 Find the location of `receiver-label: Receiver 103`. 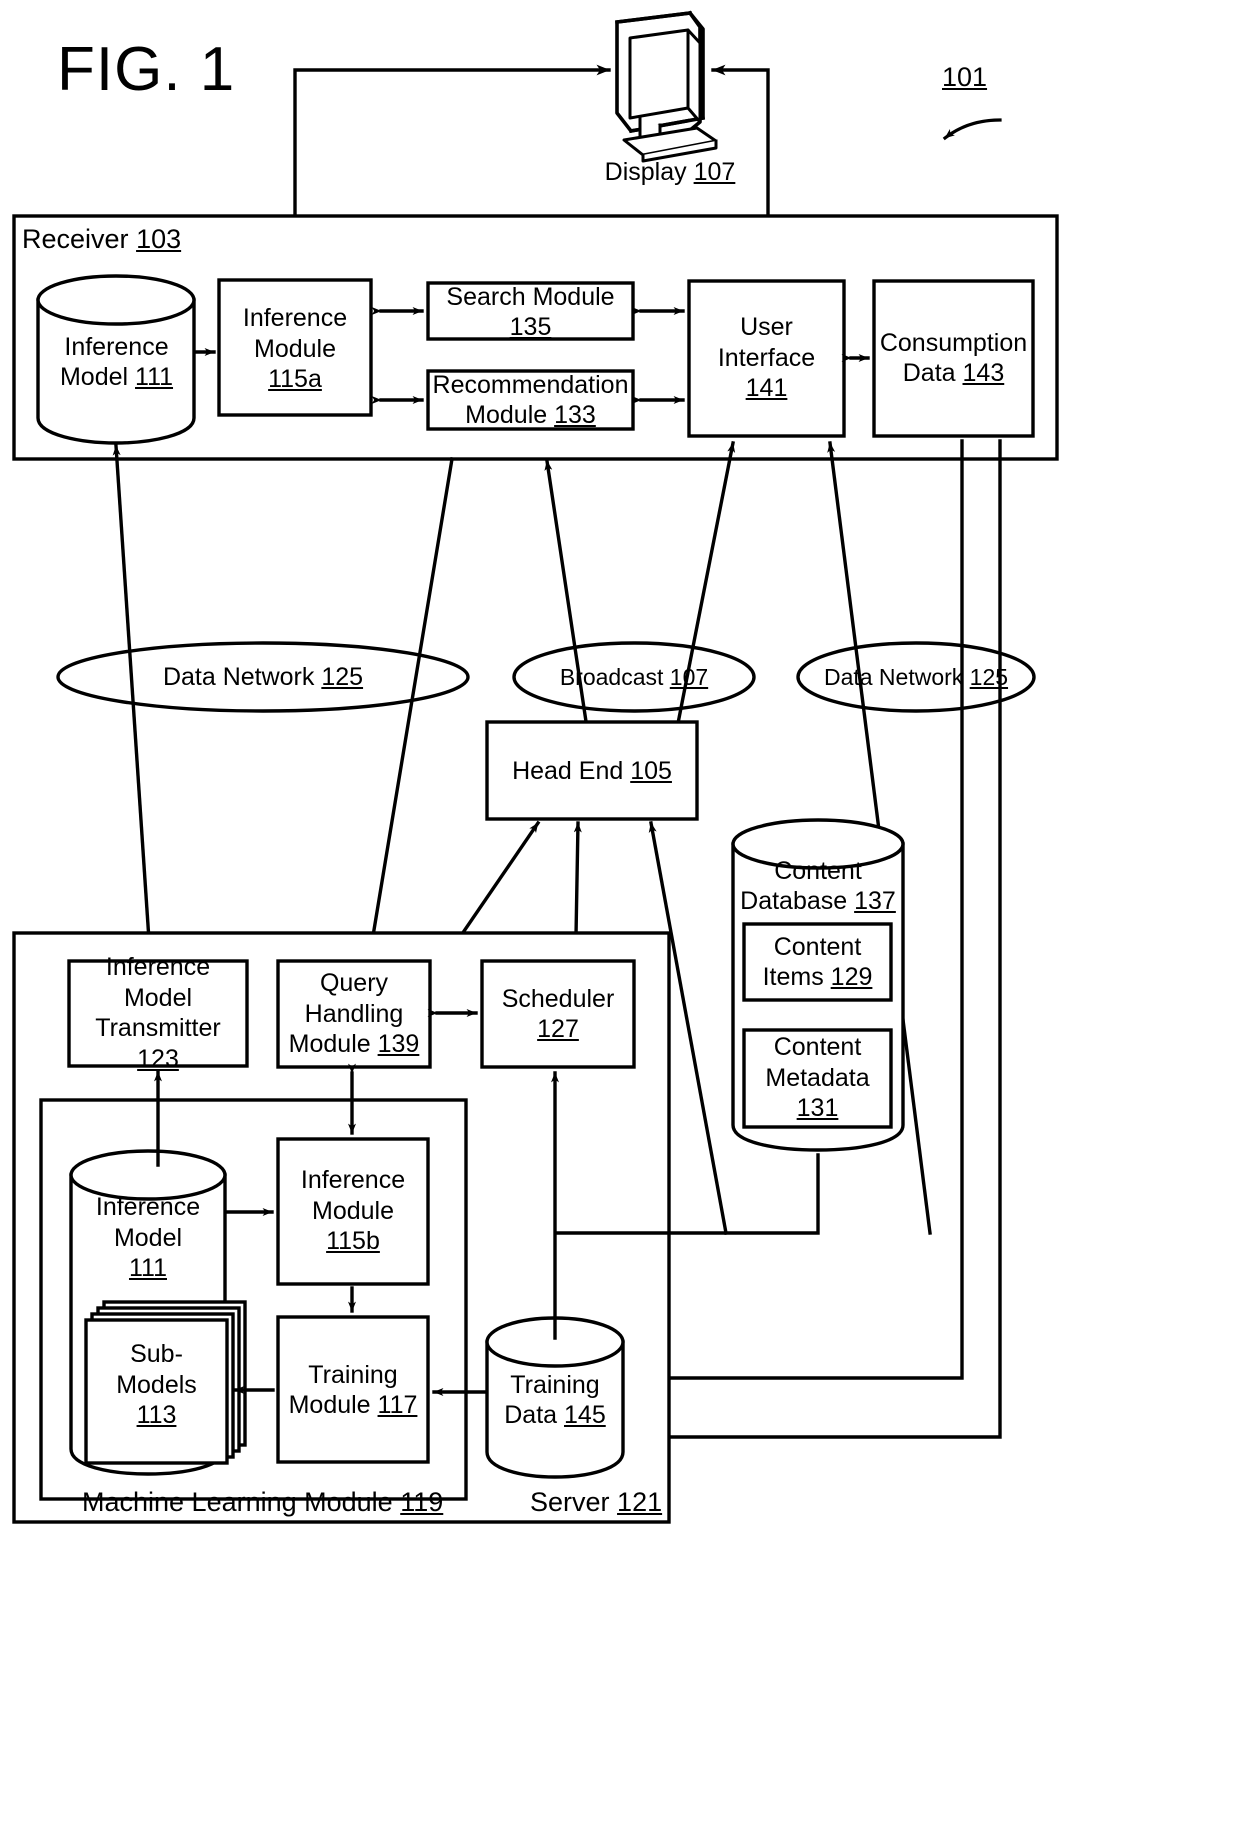

receiver-label: Receiver 103 is located at coordinates (102, 239).